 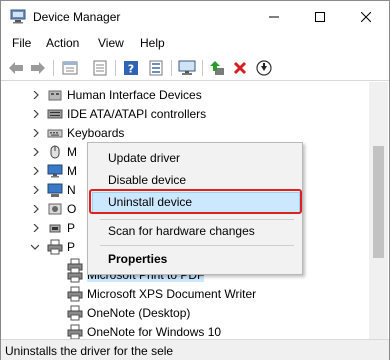 I want to click on status-bar: Uninstalls the driver for the sele, so click(x=195, y=349).